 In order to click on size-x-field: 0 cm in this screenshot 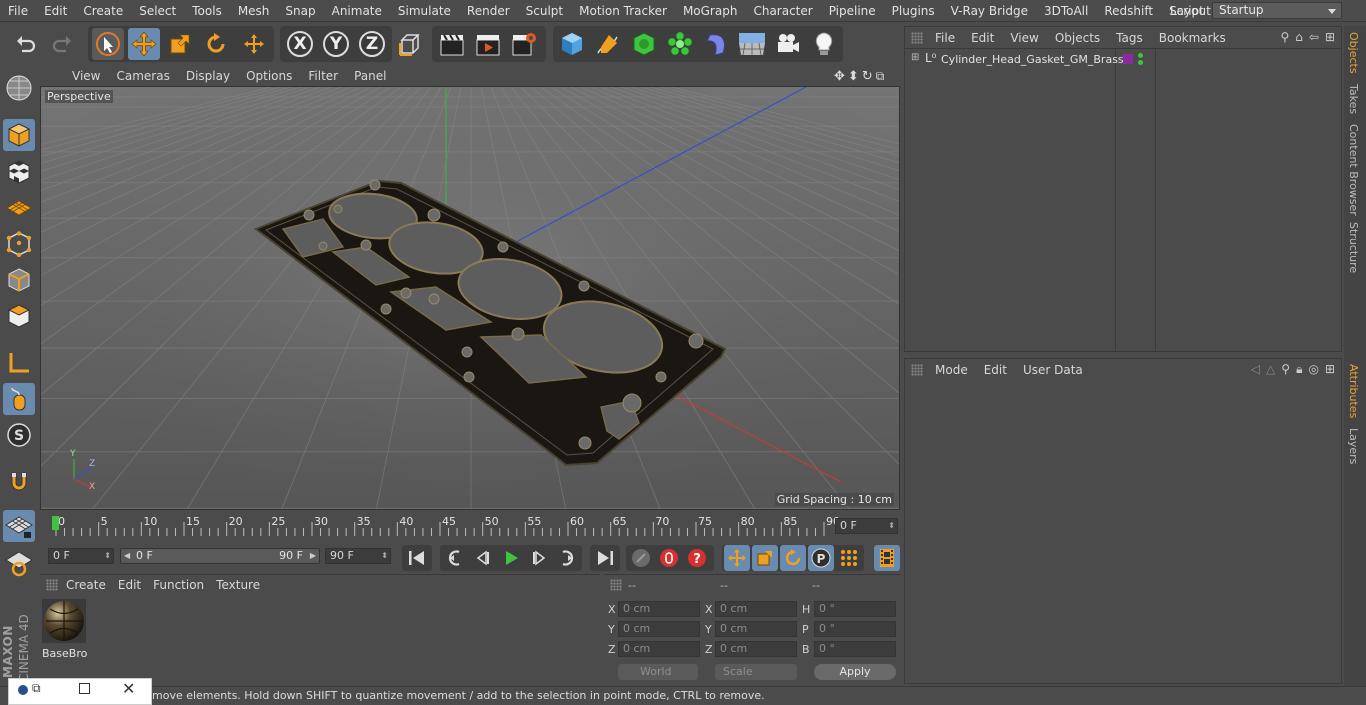, I will do `click(756, 609)`.